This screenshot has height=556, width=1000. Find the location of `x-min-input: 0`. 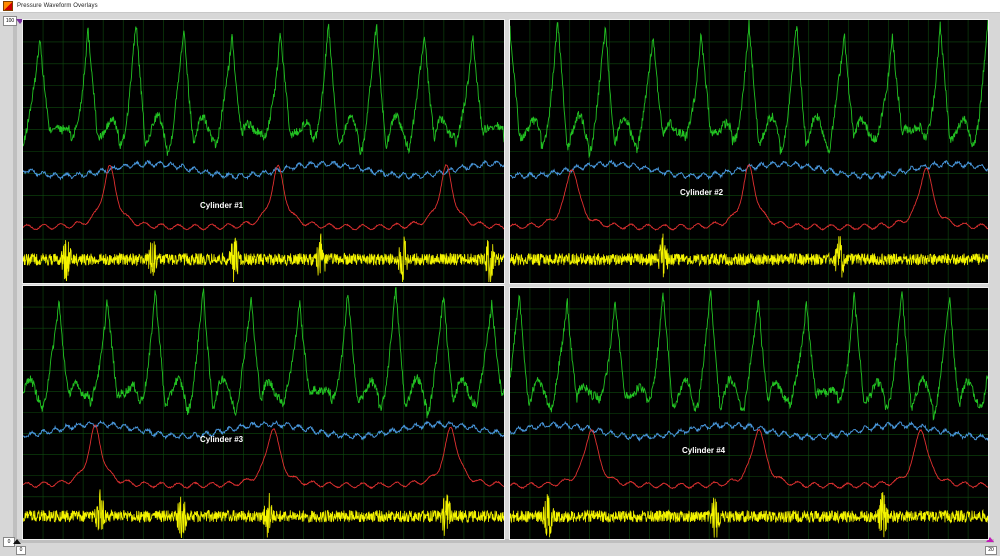

x-min-input: 0 is located at coordinates (21, 550).